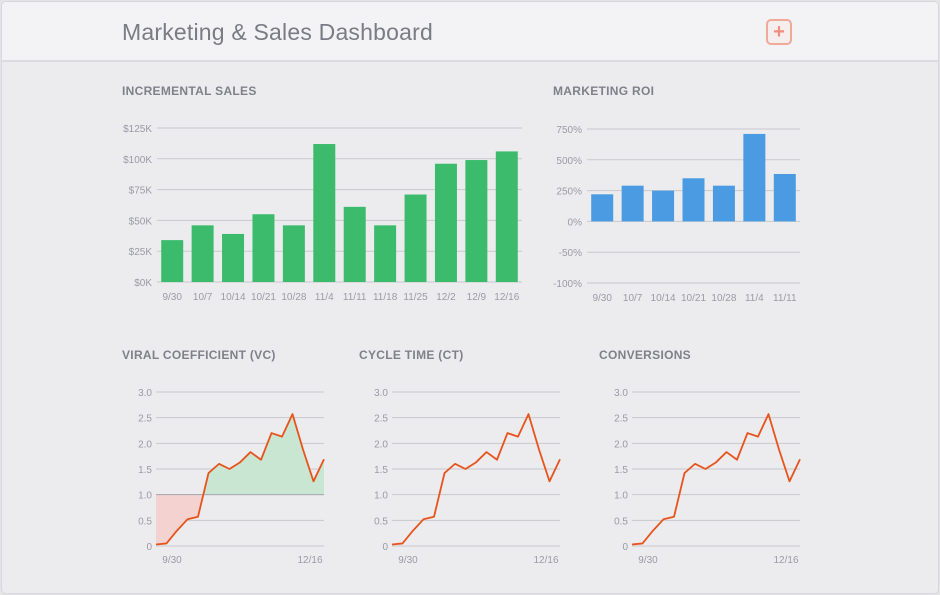 Image resolution: width=940 pixels, height=595 pixels. What do you see at coordinates (137, 160) in the screenshot?
I see `y-tick-label: $100K` at bounding box center [137, 160].